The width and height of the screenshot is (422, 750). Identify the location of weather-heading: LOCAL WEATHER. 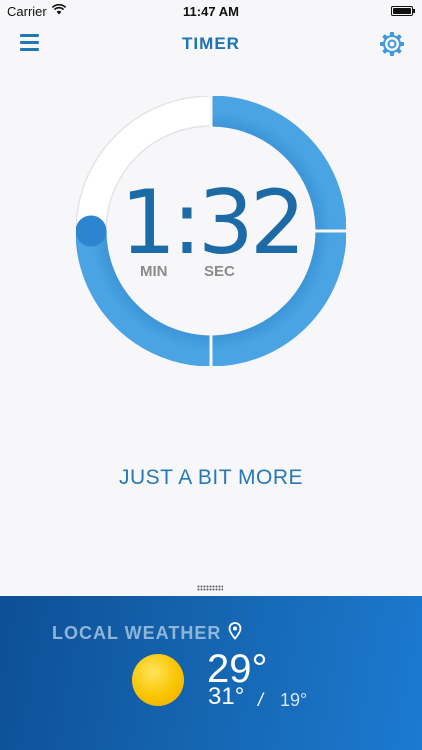
(137, 633).